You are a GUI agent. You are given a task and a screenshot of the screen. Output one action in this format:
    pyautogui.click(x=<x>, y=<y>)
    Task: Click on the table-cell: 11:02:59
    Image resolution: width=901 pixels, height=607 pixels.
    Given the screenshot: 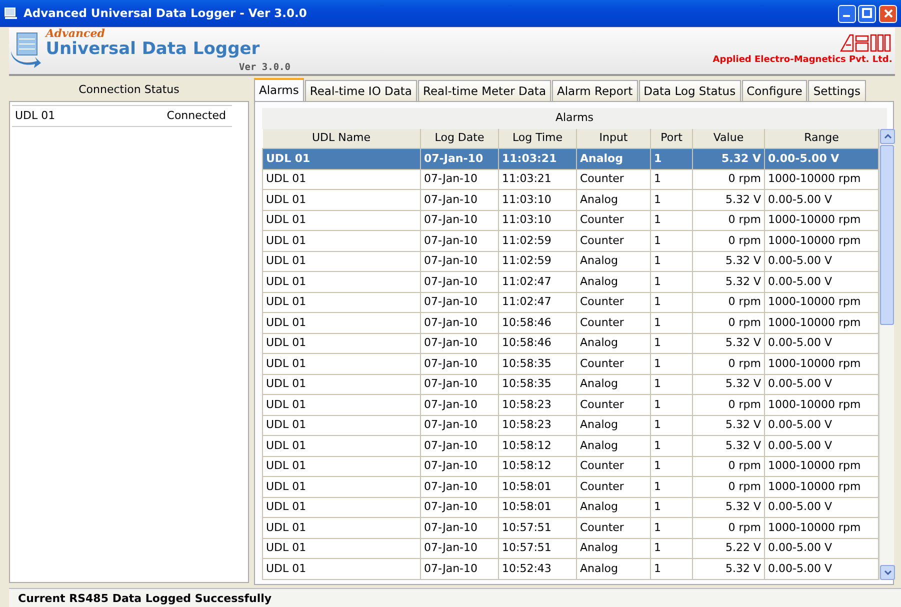 What is the action you would take?
    pyautogui.click(x=537, y=261)
    